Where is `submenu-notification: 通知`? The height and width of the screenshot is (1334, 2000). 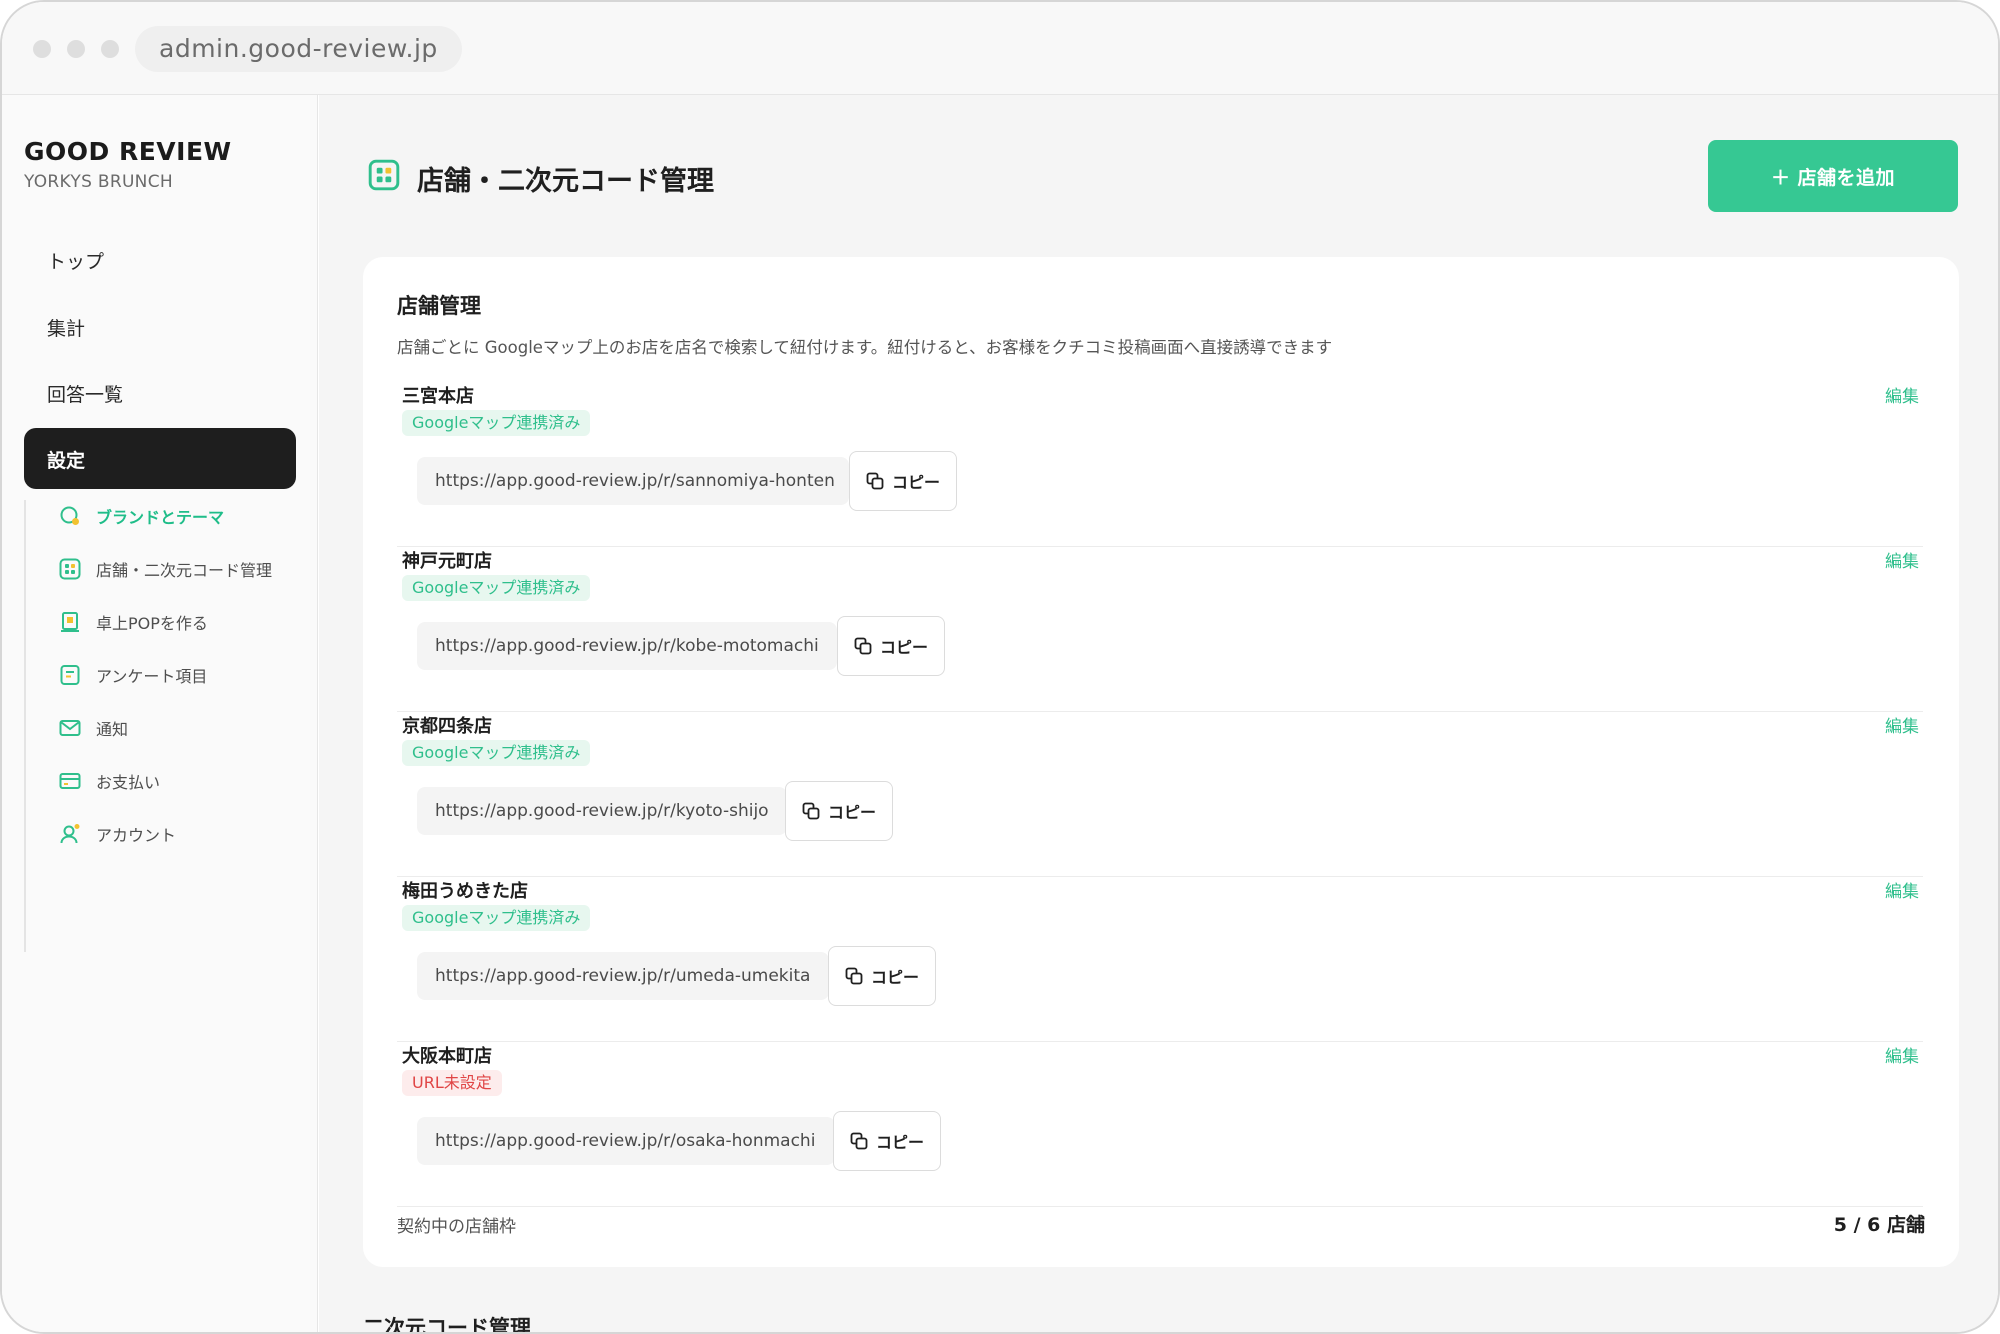 submenu-notification: 通知 is located at coordinates (93, 728).